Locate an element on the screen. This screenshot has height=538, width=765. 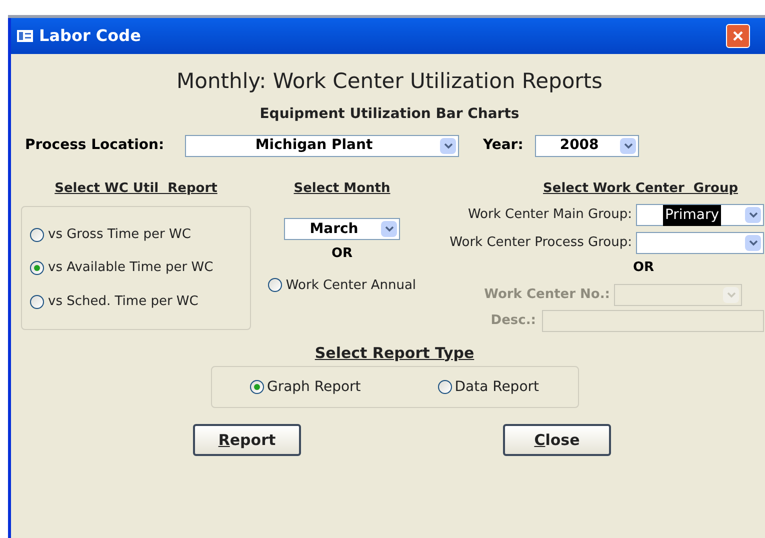
section-heading: Select Month is located at coordinates (342, 189).